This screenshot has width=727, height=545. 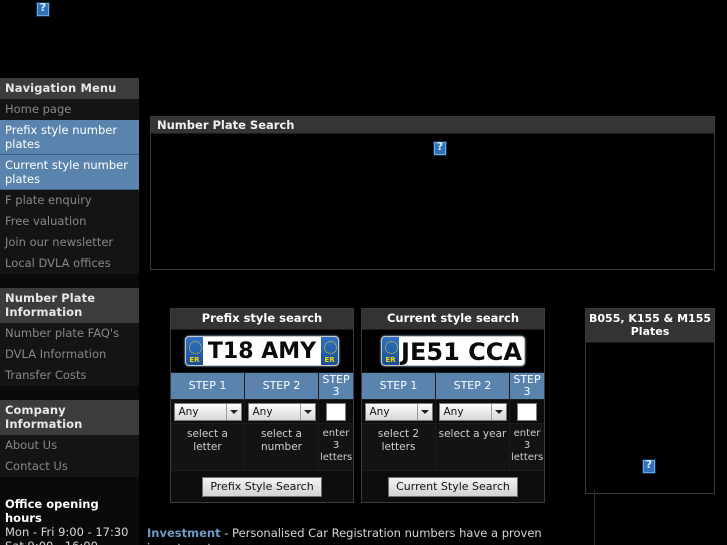 I want to click on current-step-1-header: STEP 1, so click(x=398, y=386).